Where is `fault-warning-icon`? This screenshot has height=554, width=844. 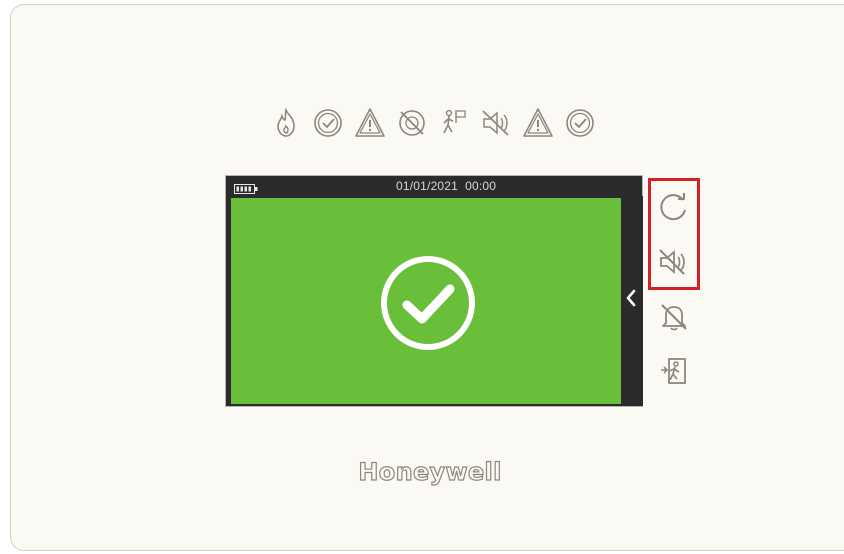
fault-warning-icon is located at coordinates (370, 123).